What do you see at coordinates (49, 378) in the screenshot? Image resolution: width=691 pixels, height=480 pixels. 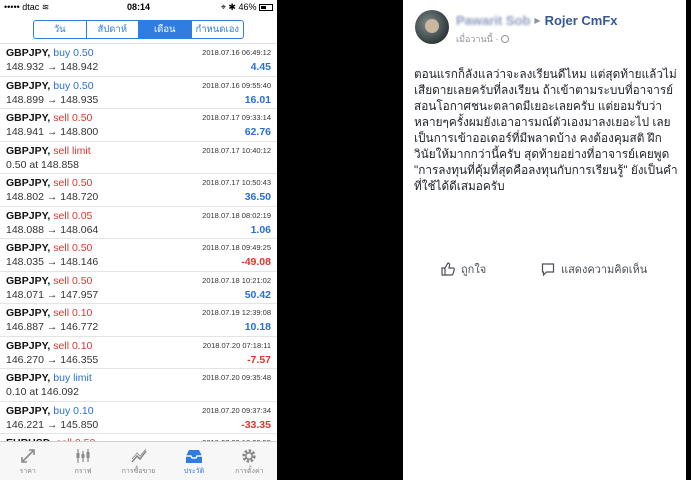 I see `trade-symbol: GBPJPY, buy limit` at bounding box center [49, 378].